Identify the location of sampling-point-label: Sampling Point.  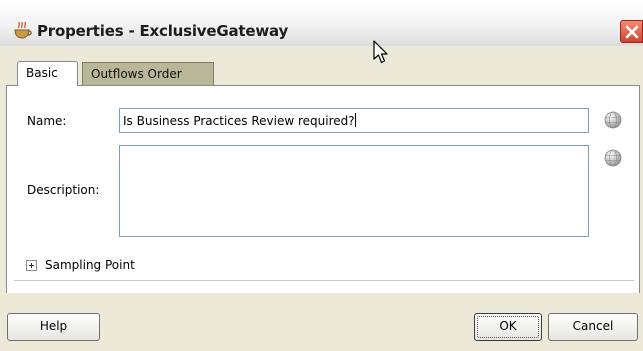
(90, 265).